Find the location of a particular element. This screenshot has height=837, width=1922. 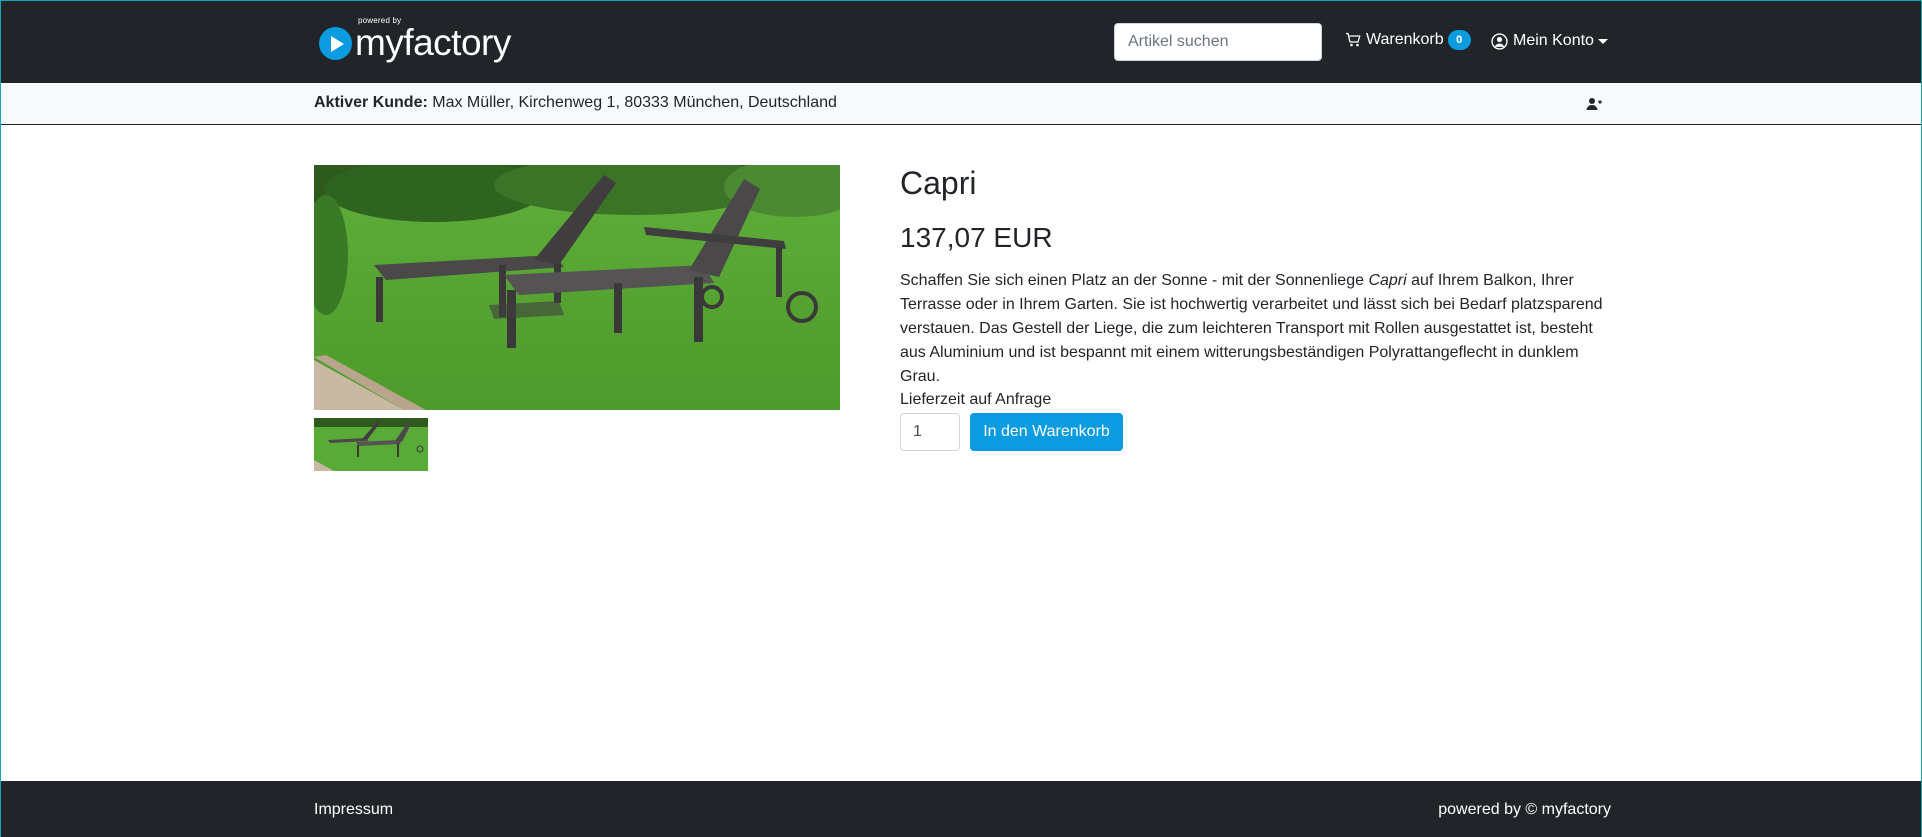

footer-container: Impressum powered by © myfactory is located at coordinates (962, 809).